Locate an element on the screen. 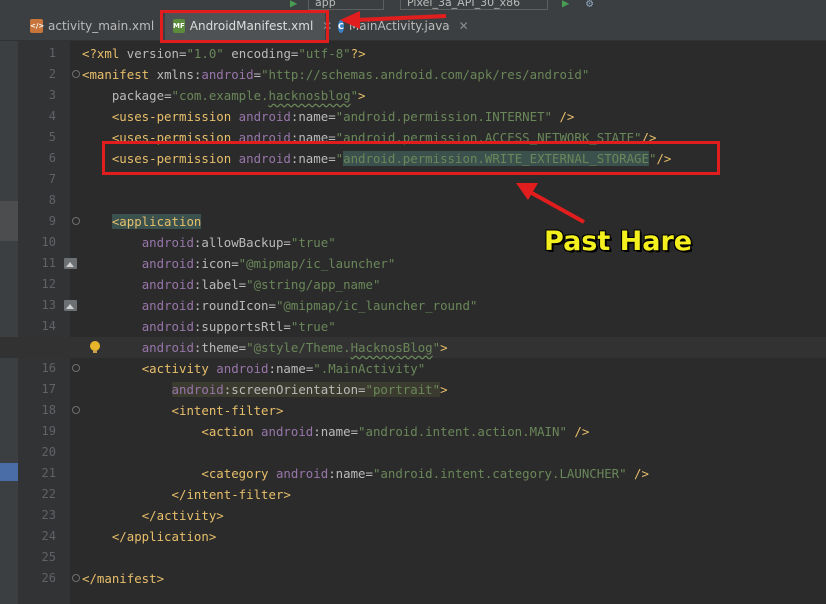 This screenshot has height=604, width=826. arrow-to-tab is located at coordinates (393, 20).